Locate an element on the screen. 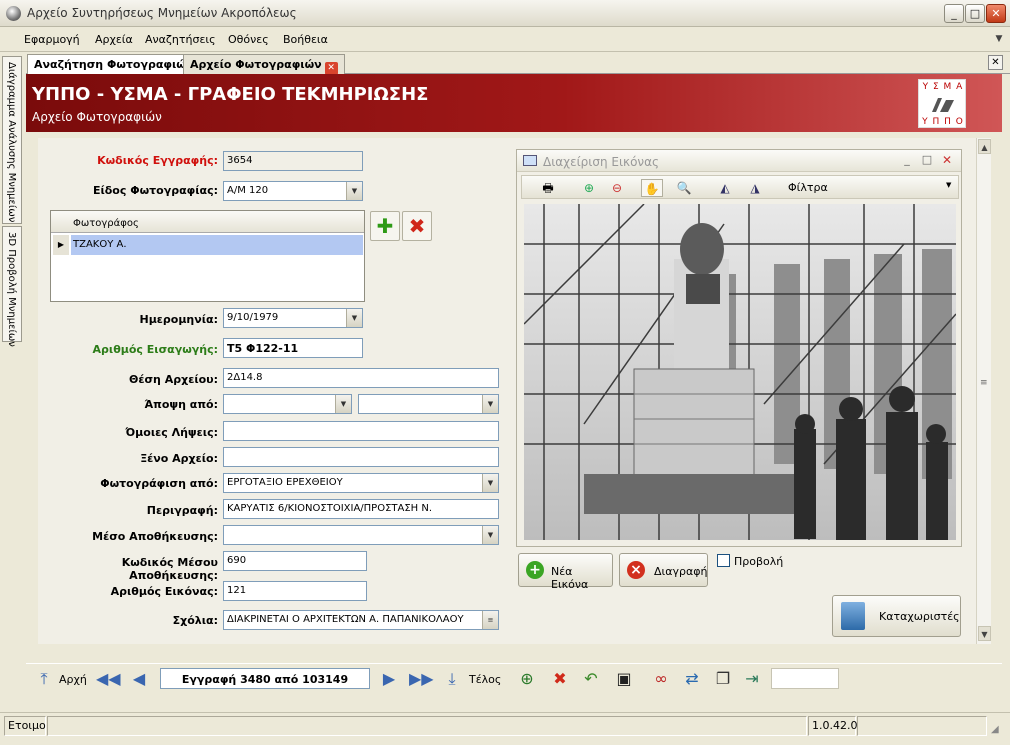  record-code-field: 3654 is located at coordinates (293, 161).